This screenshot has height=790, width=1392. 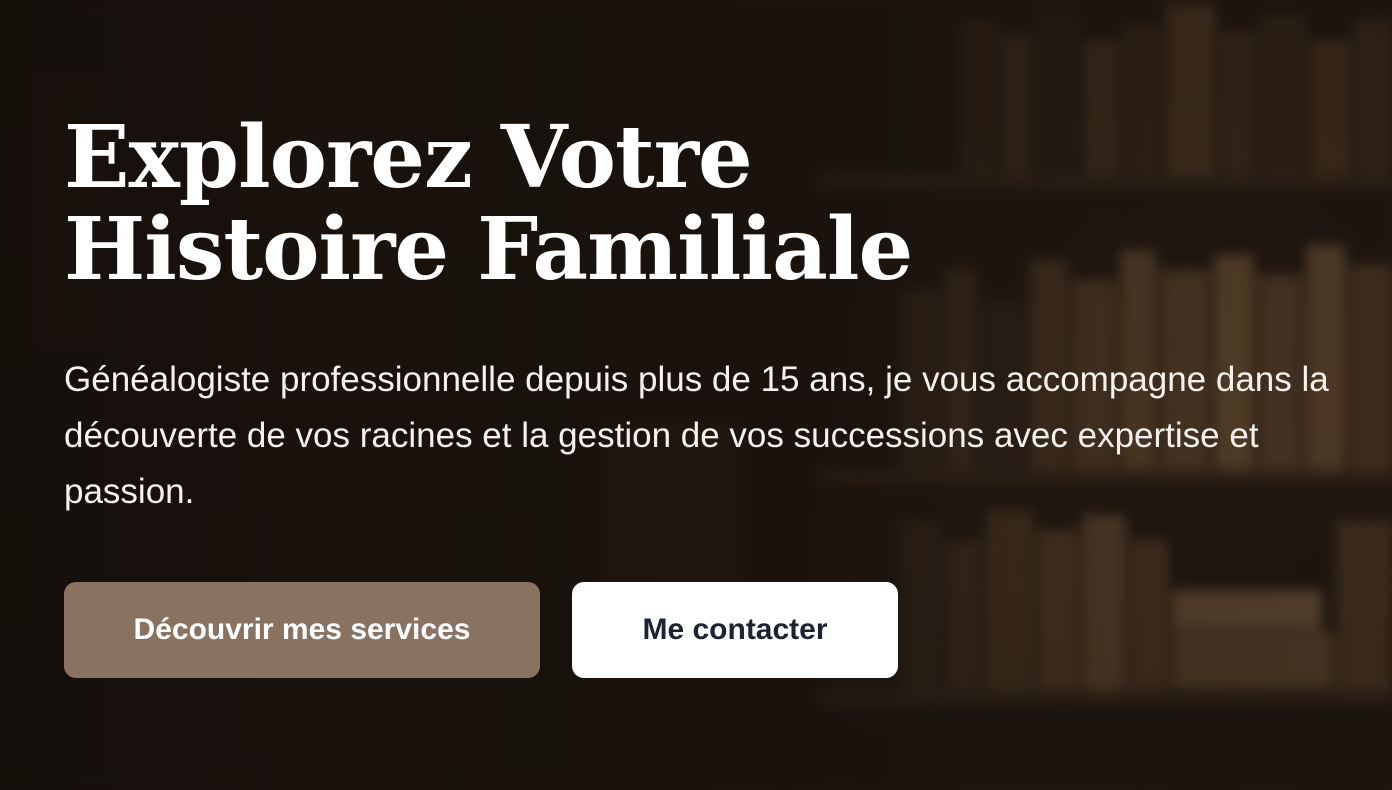 I want to click on discover-services-button: Découvrir mes services, so click(x=302, y=630).